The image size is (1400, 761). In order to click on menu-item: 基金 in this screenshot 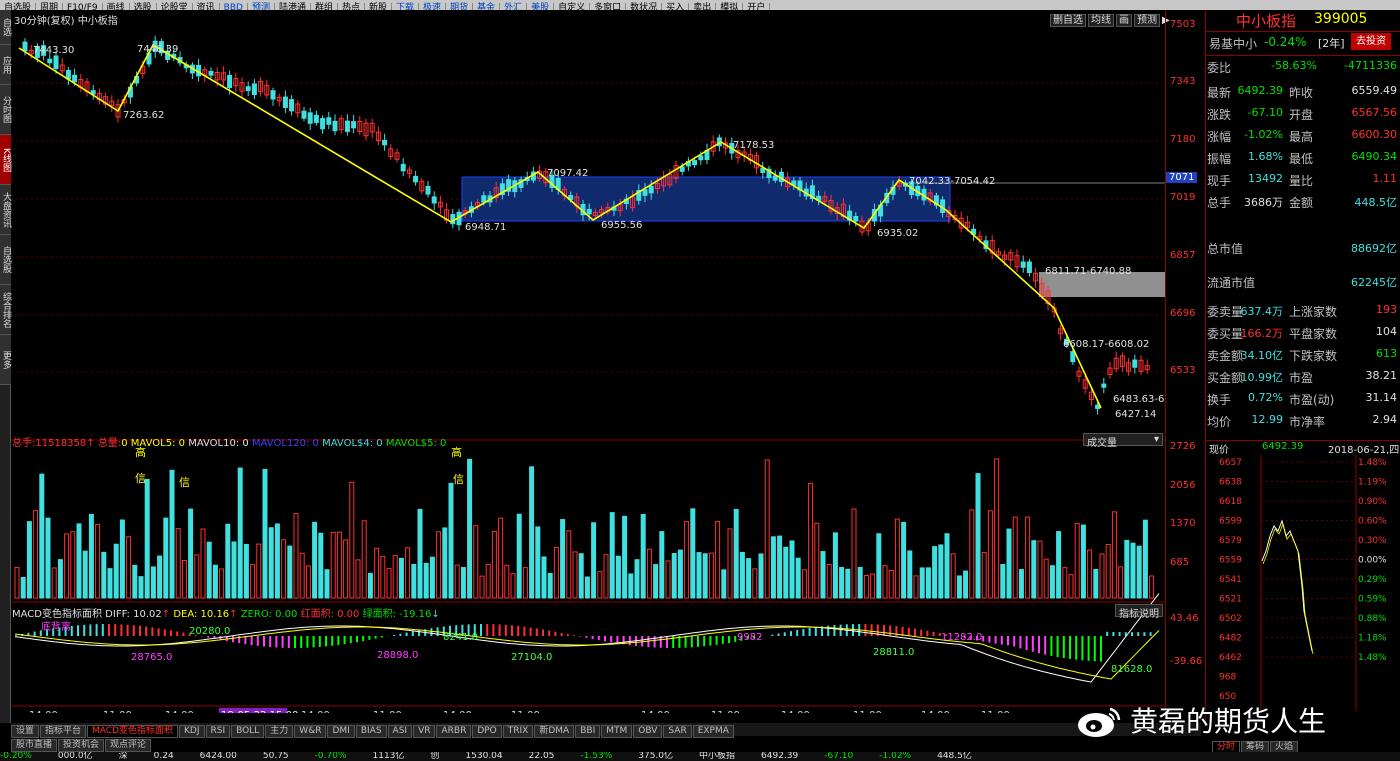, I will do `click(487, 6)`.